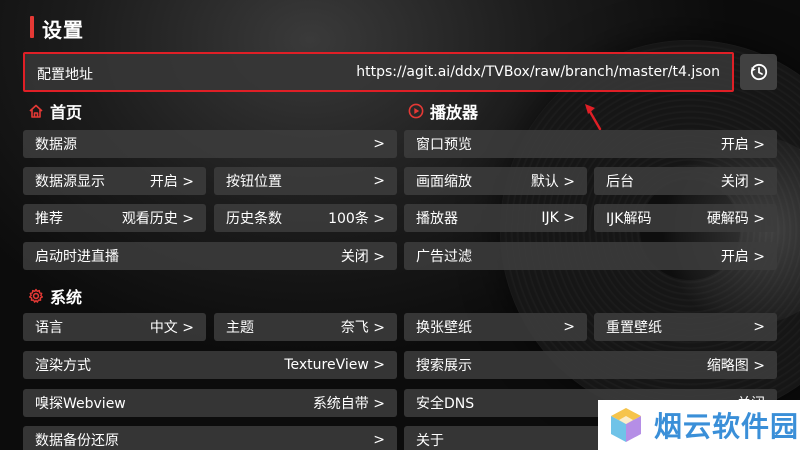 This screenshot has height=450, width=800. I want to click on row-startup-live-label: 启动时进直播, so click(77, 257).